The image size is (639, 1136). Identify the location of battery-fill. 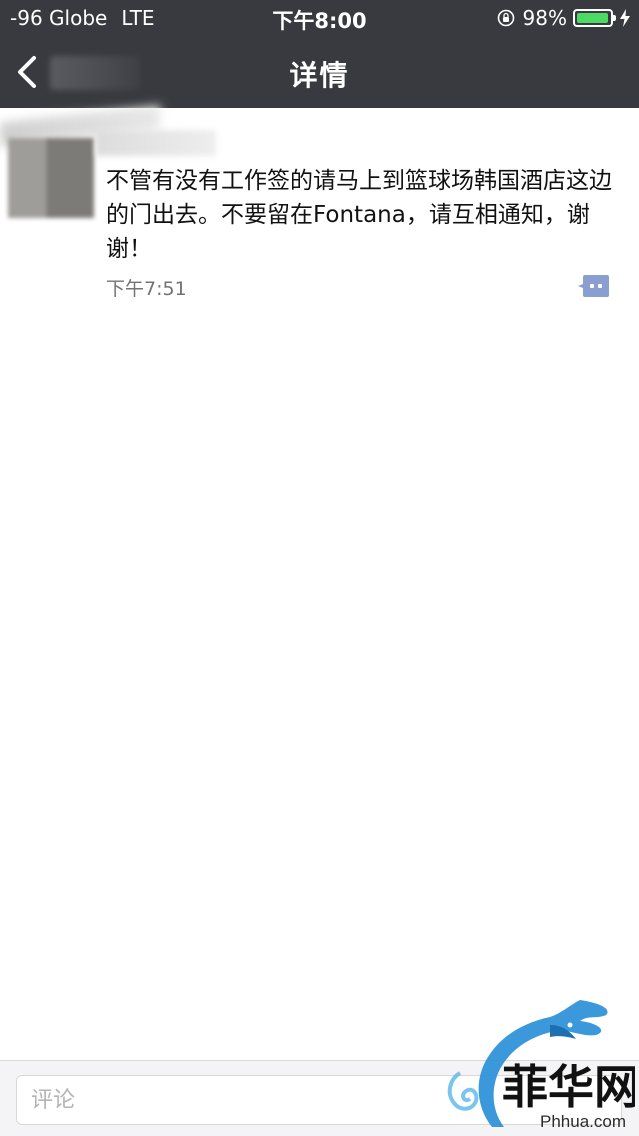
(592, 18).